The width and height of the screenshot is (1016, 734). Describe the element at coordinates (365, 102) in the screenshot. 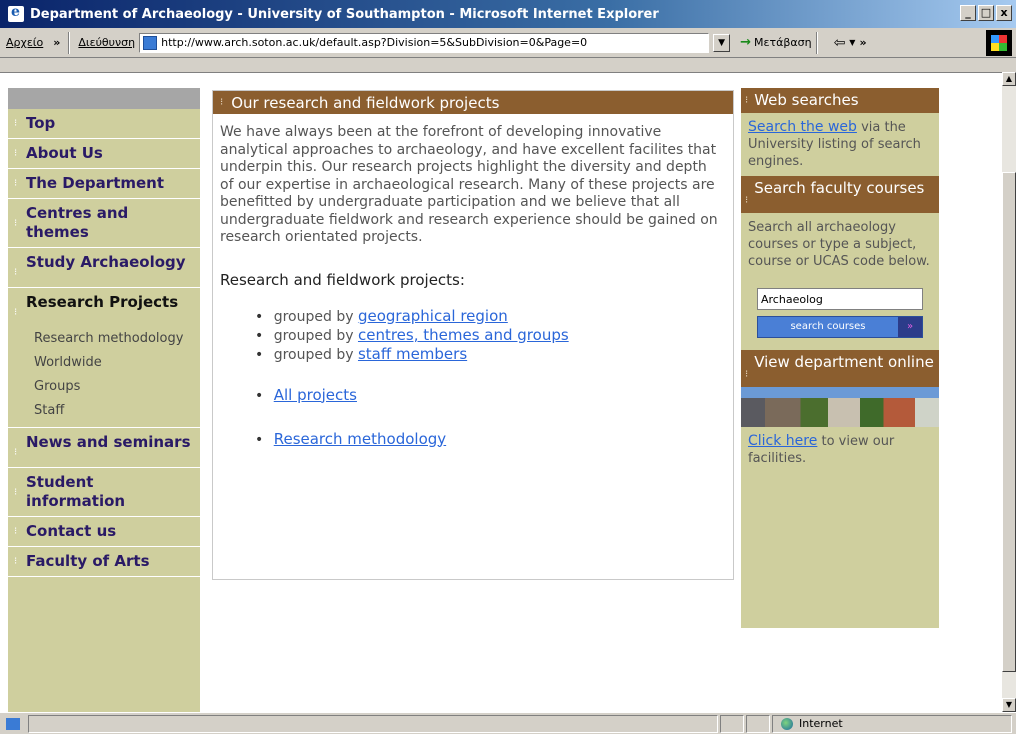

I see `page-title: Our research and fieldwork projects` at that location.